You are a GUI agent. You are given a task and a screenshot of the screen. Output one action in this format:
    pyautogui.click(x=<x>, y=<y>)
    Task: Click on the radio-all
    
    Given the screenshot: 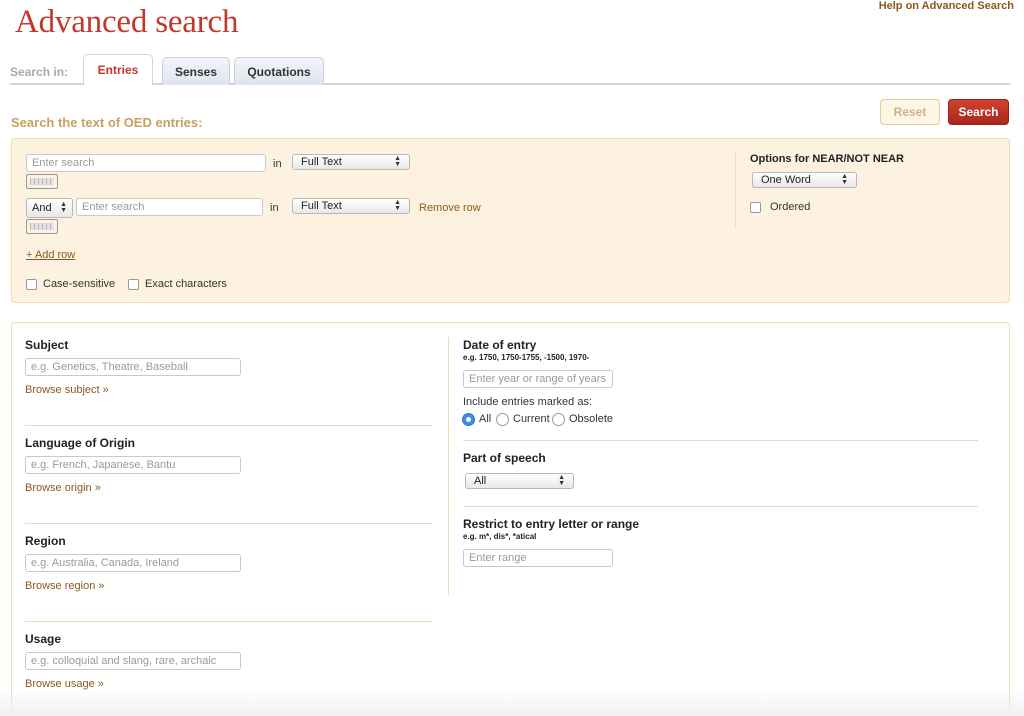 What is the action you would take?
    pyautogui.click(x=468, y=419)
    